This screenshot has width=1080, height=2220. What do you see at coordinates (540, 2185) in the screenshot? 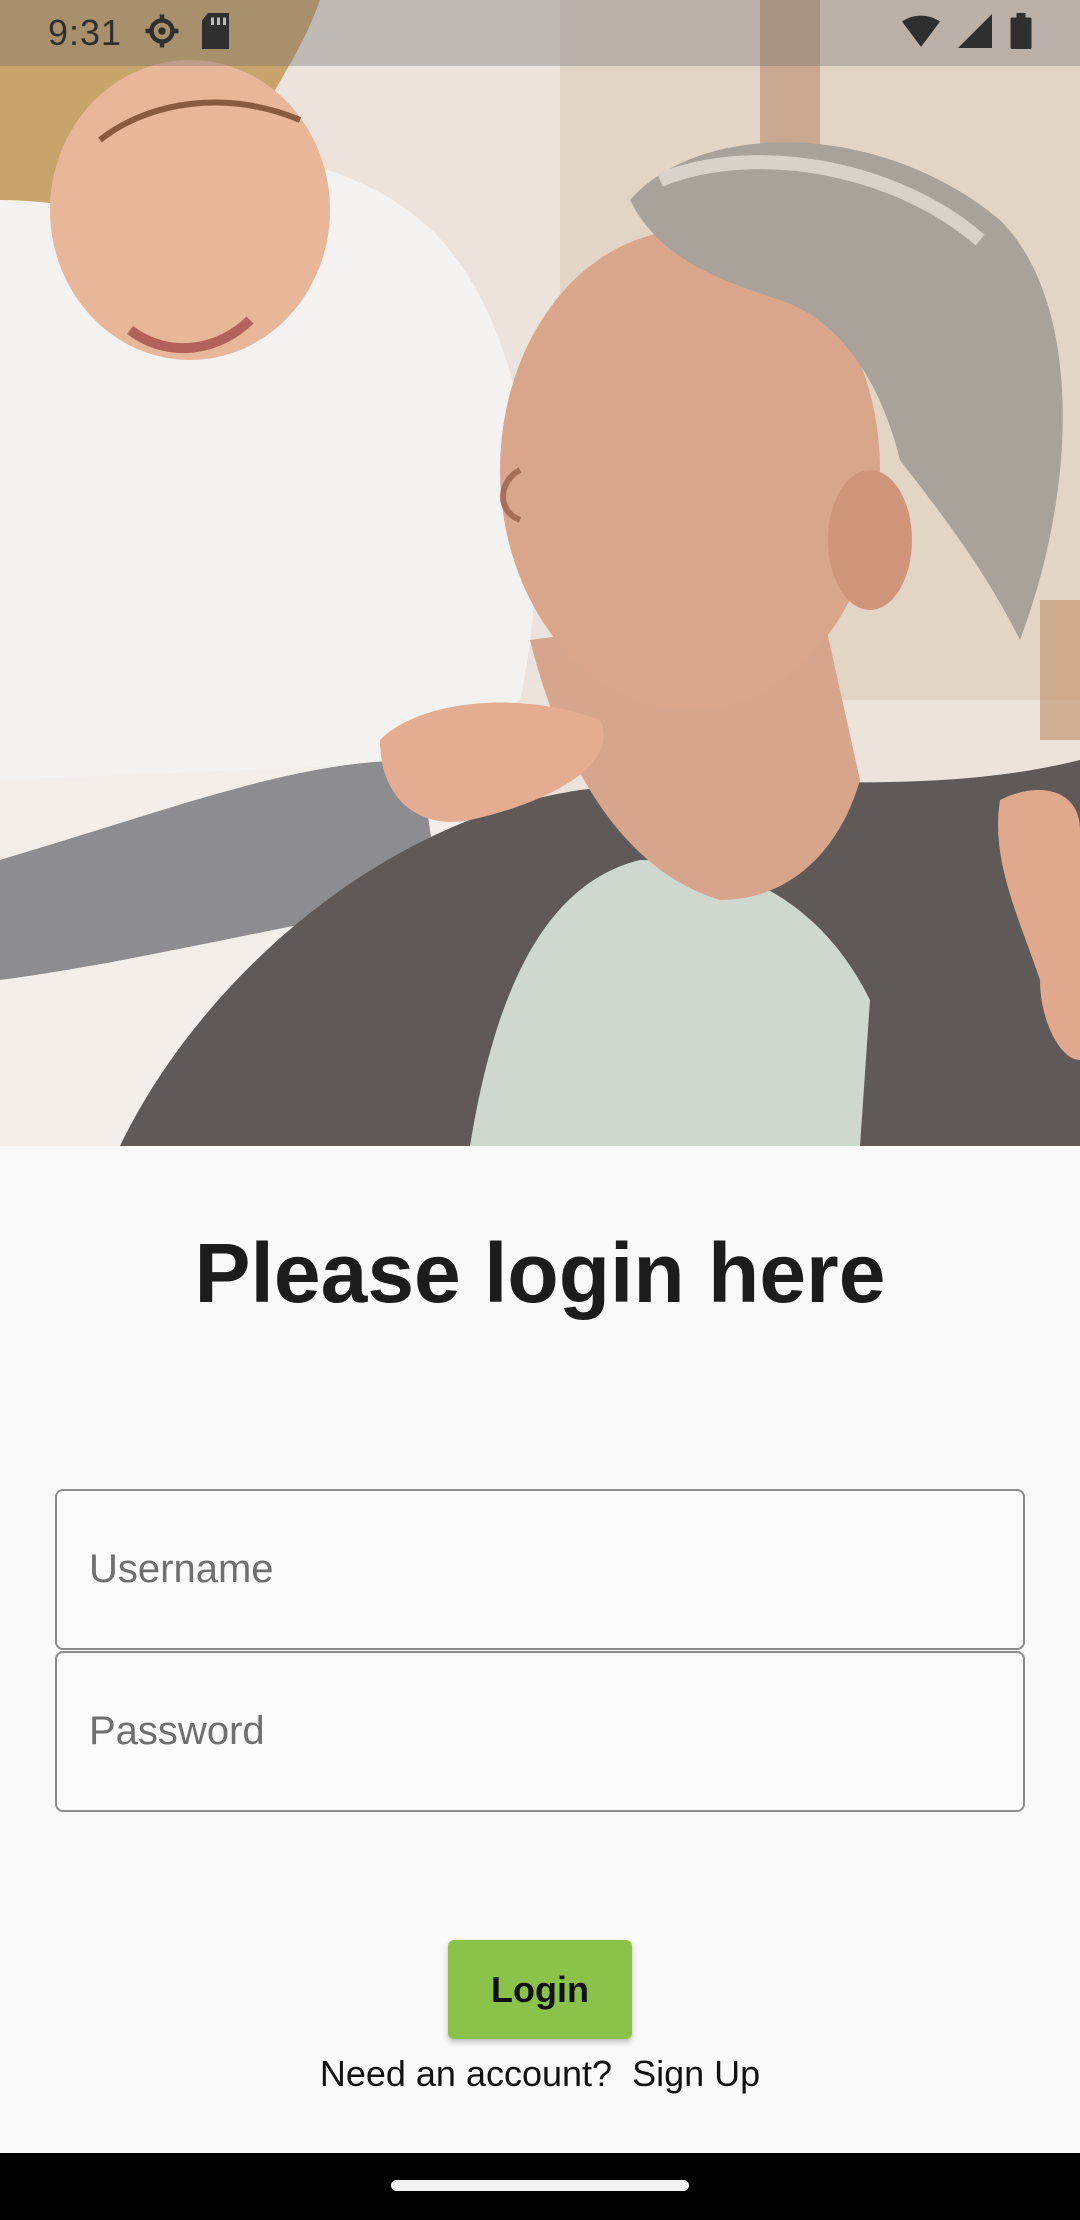
I see `home-gesture-handle` at bounding box center [540, 2185].